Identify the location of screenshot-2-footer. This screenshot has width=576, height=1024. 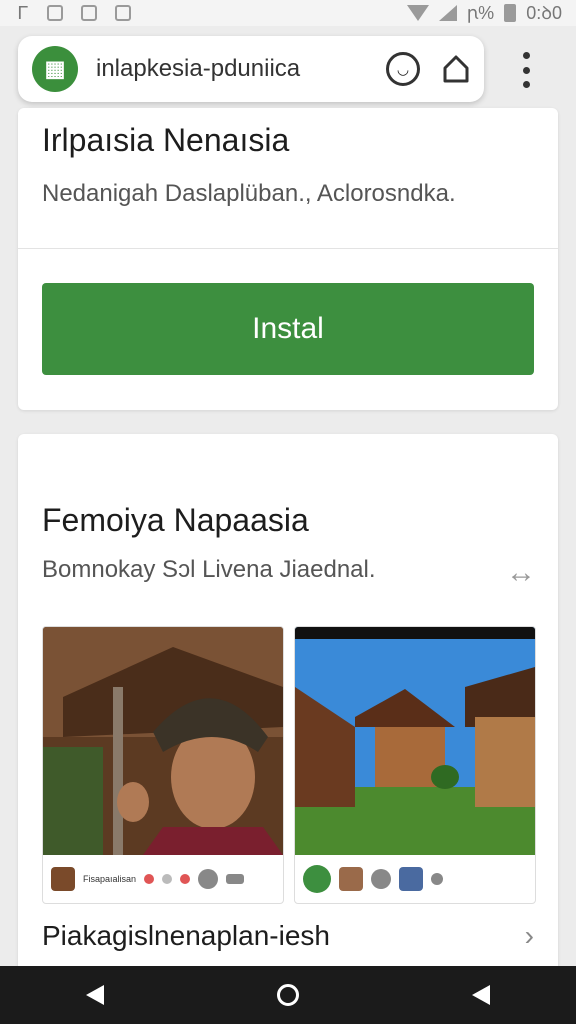
(415, 879).